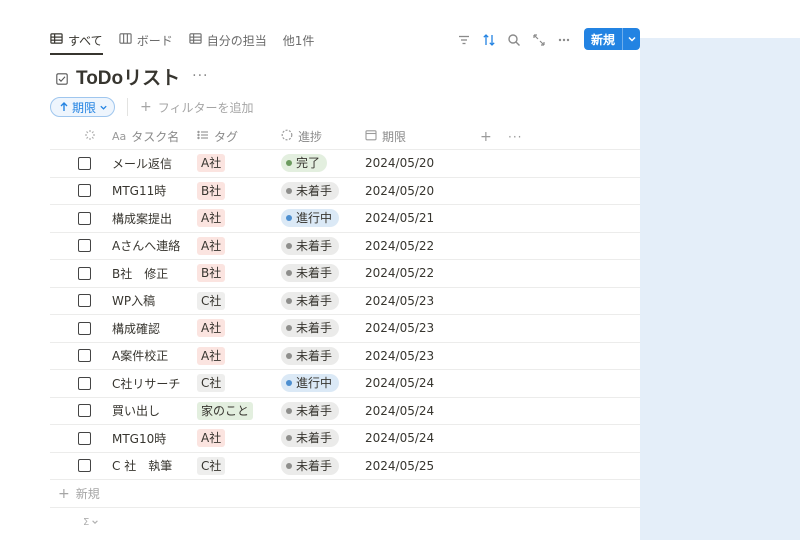 The width and height of the screenshot is (800, 540). Describe the element at coordinates (299, 40) in the screenshot. I see `tab-more-views: 他1件` at that location.